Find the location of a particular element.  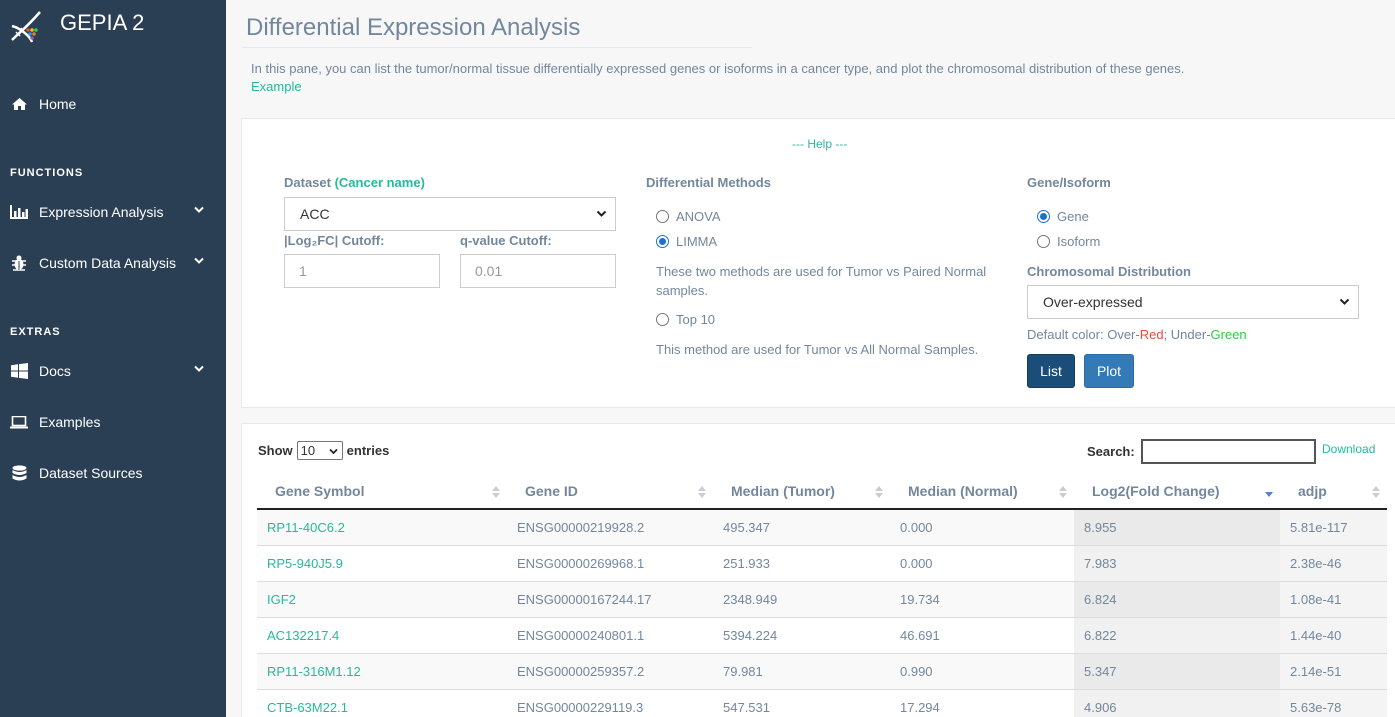

gene-symbol-link: RP11-40C6.2 is located at coordinates (382, 526).